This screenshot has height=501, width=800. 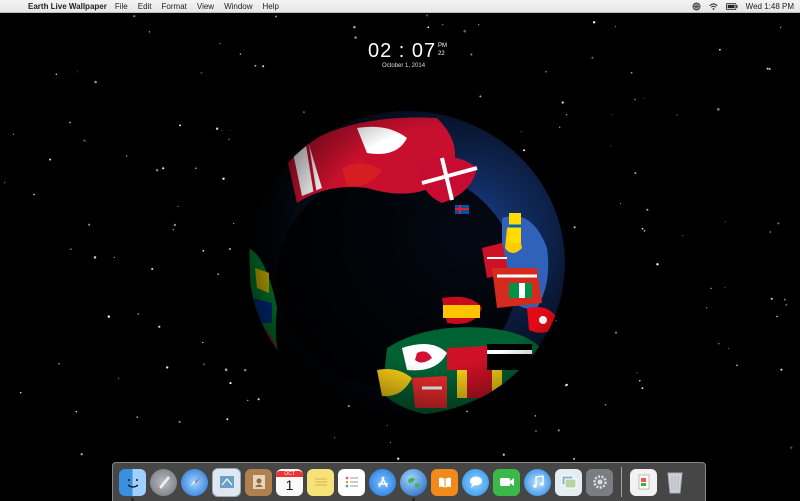 What do you see at coordinates (713, 6) in the screenshot?
I see `wifi-icon` at bounding box center [713, 6].